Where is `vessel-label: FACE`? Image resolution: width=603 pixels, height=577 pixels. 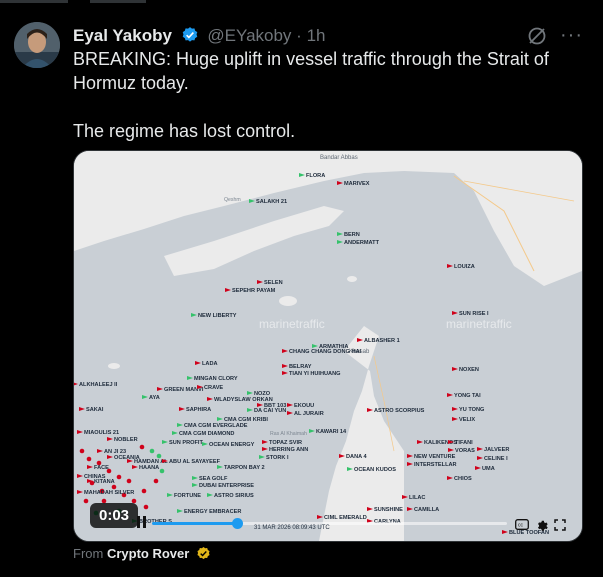
vessel-label: FACE is located at coordinates (101, 468).